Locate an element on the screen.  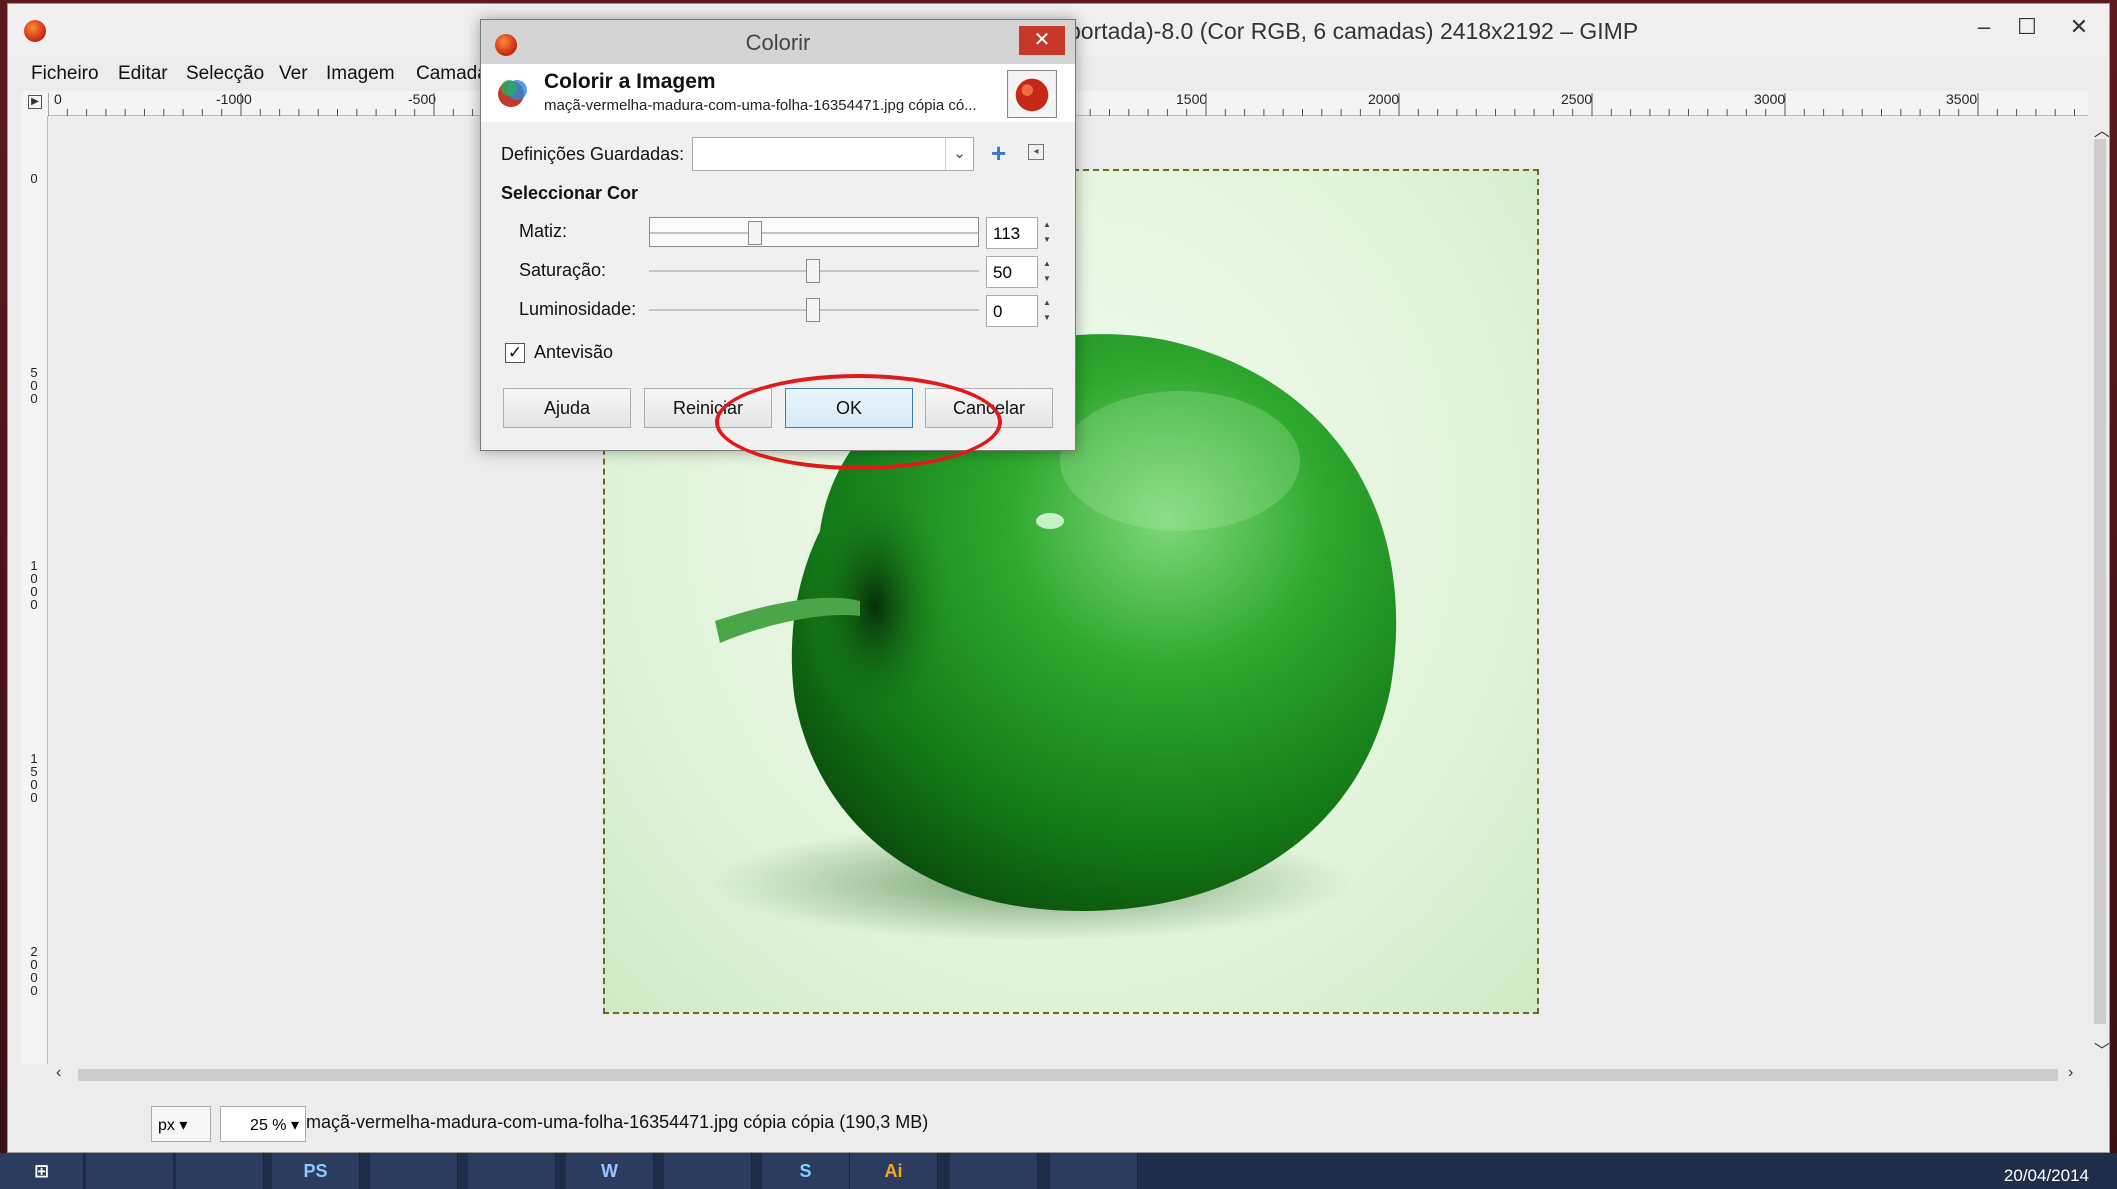
ok-highlight-circle is located at coordinates (858, 422).